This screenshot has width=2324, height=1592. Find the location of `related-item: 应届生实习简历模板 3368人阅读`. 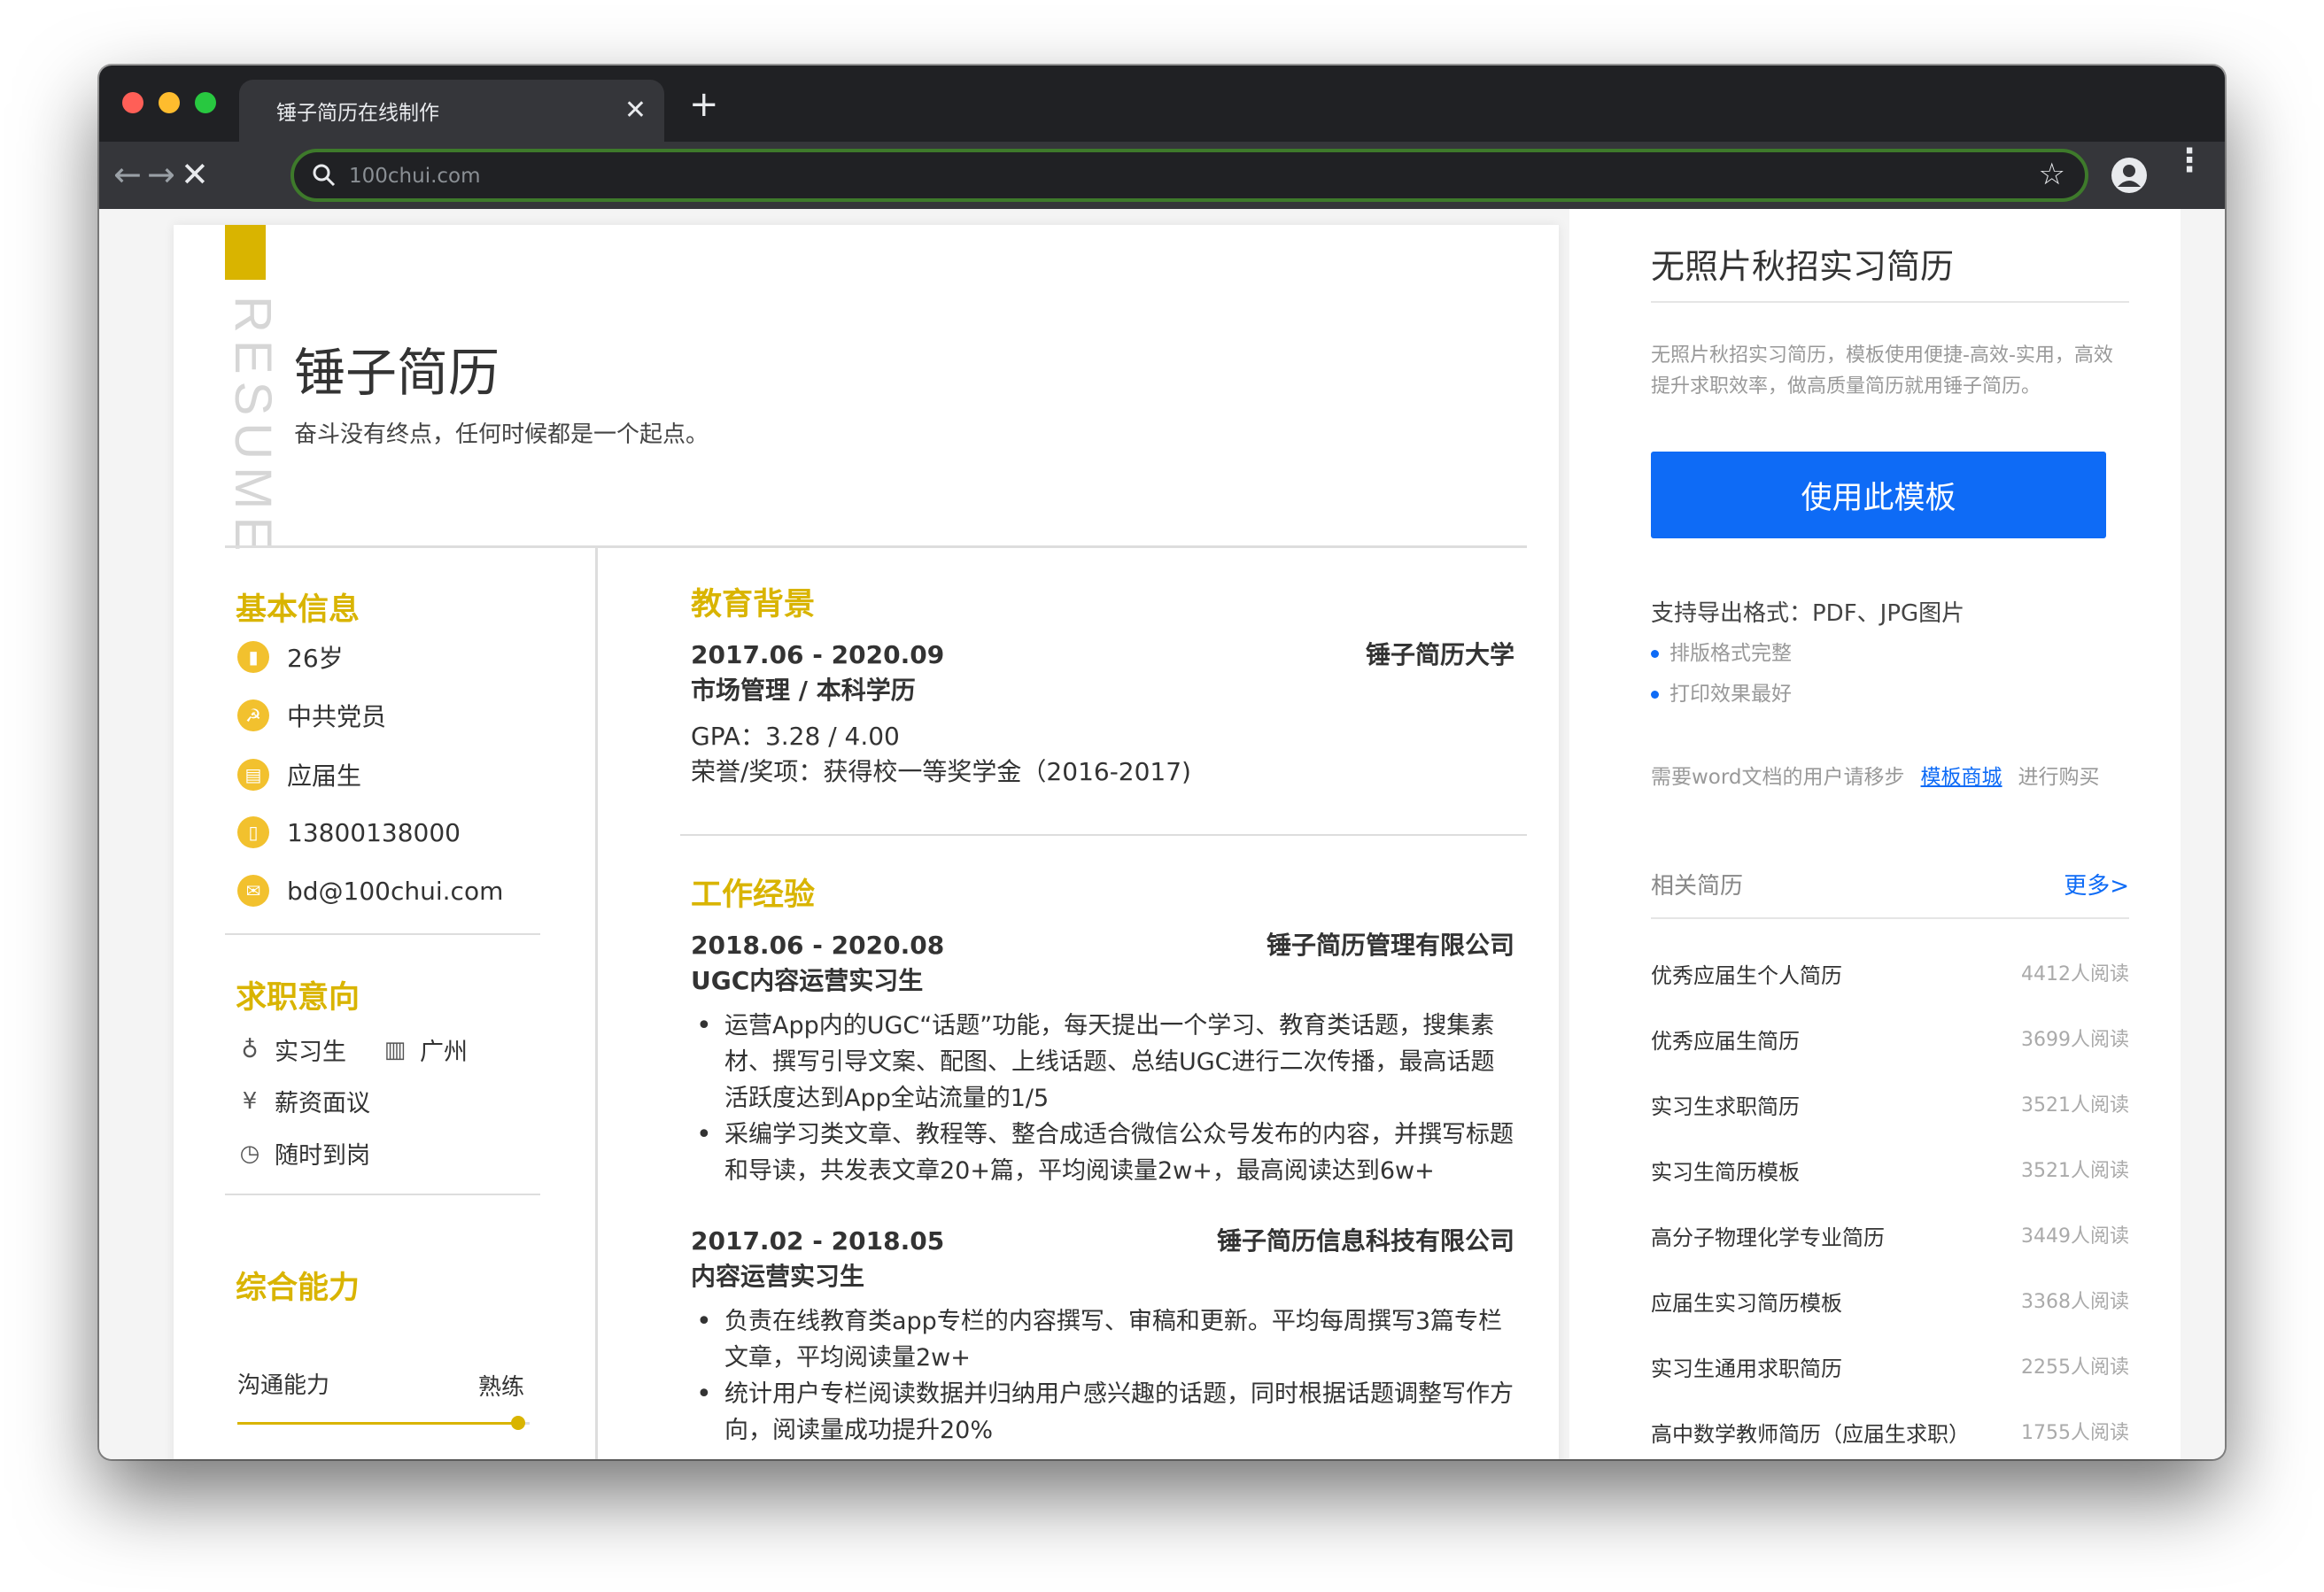

related-item: 应届生实习简历模板 3368人阅读 is located at coordinates (1890, 1301).